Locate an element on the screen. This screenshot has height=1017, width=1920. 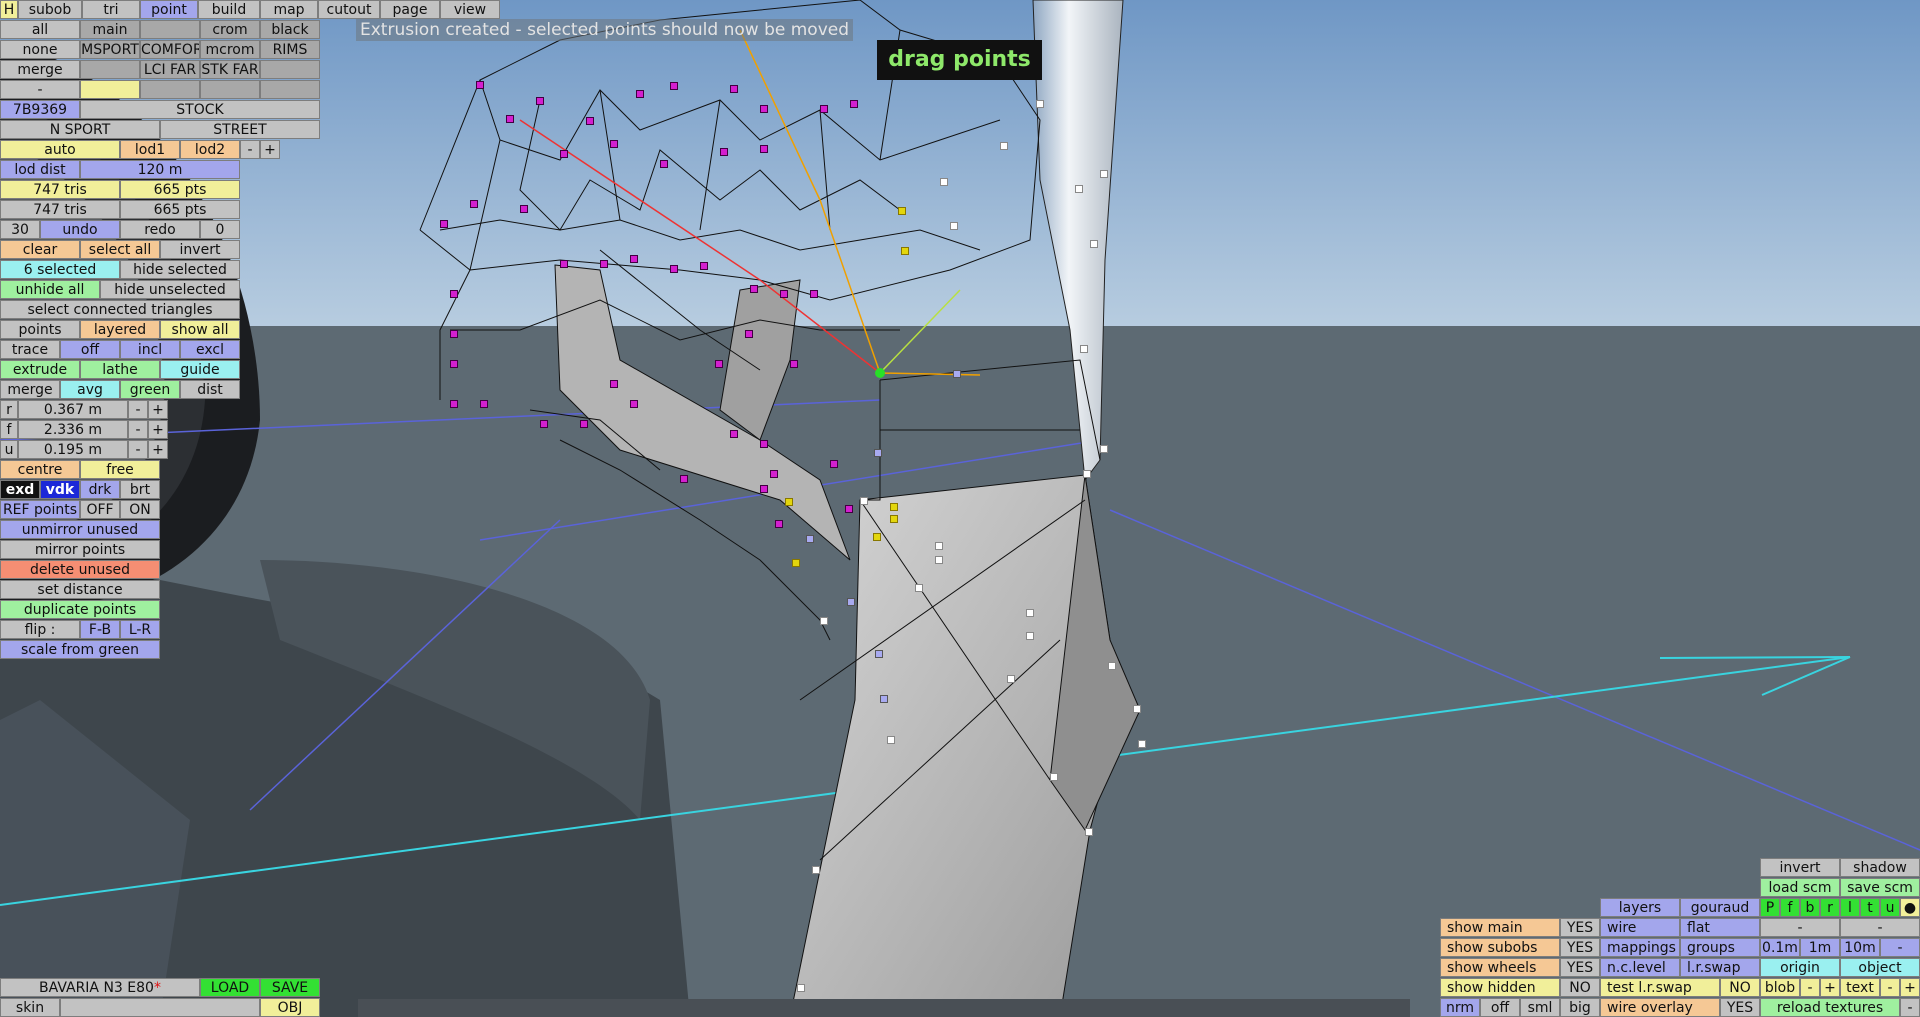
tab-cutout: cutout is located at coordinates (349, 9).